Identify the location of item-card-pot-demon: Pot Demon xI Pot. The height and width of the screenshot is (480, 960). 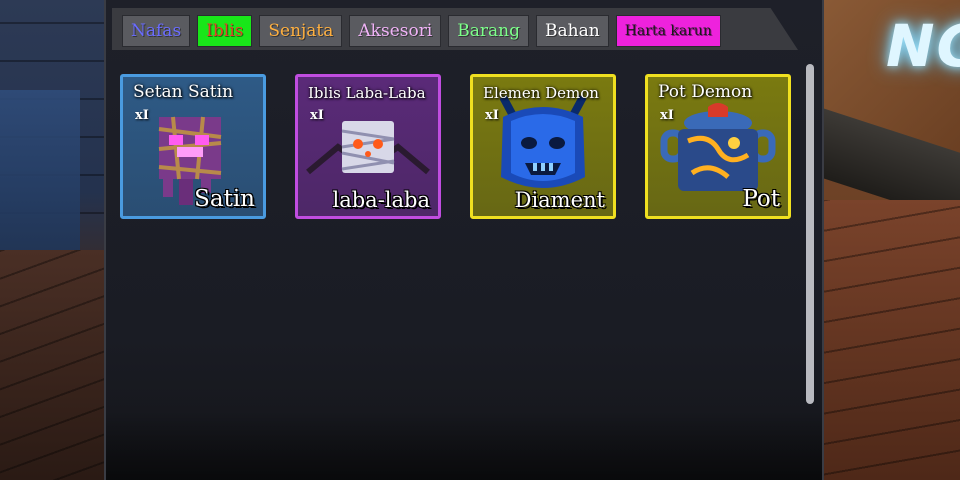
(718, 146).